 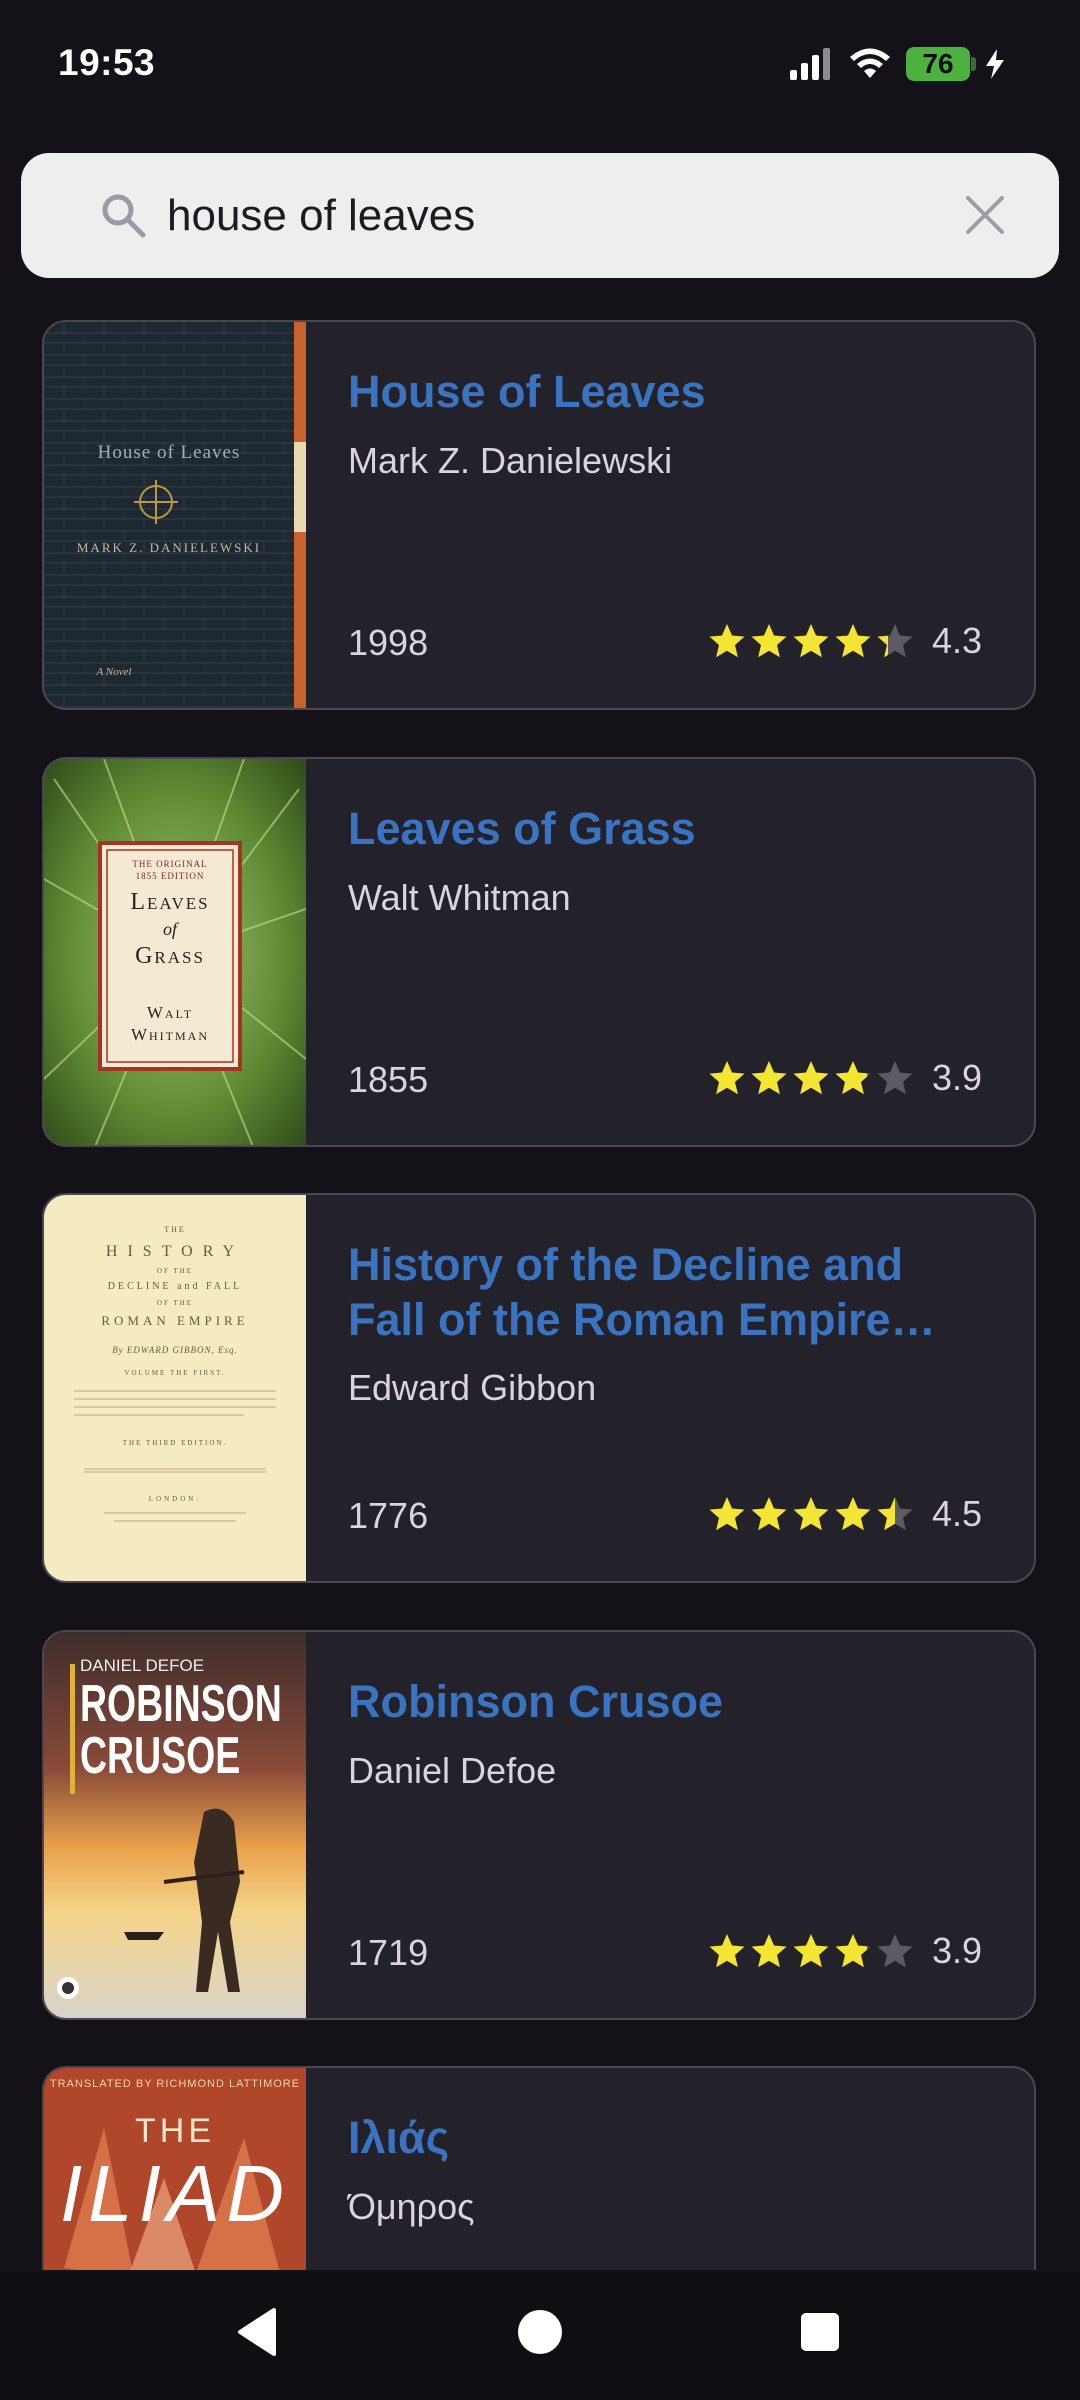 I want to click on signal-icon, so click(x=810, y=64).